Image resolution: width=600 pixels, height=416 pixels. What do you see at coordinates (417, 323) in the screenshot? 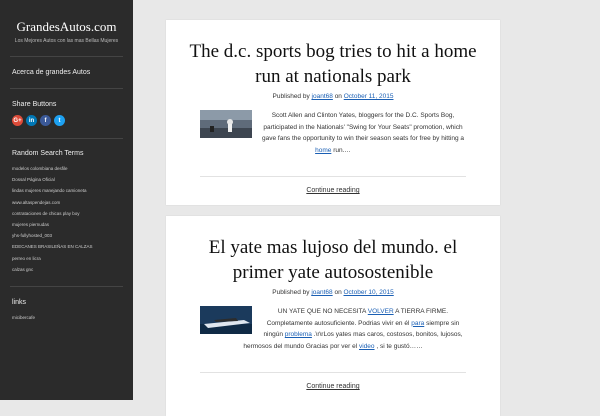
I see `excerpt-link-para: para` at bounding box center [417, 323].